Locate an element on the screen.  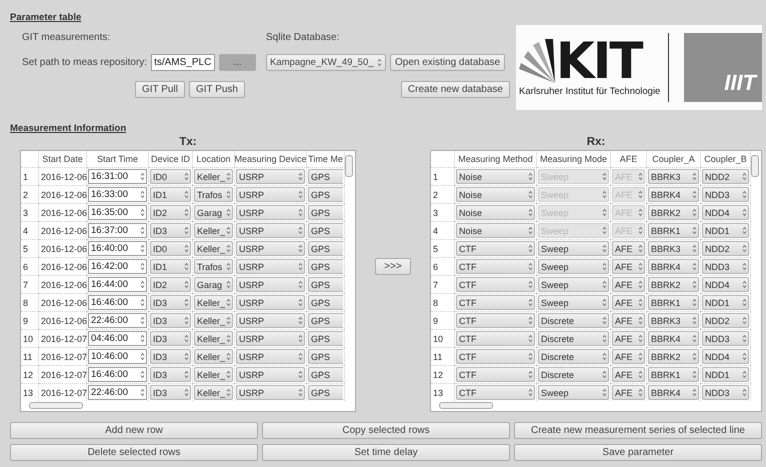
column-header: Measuring Method is located at coordinates (496, 159).